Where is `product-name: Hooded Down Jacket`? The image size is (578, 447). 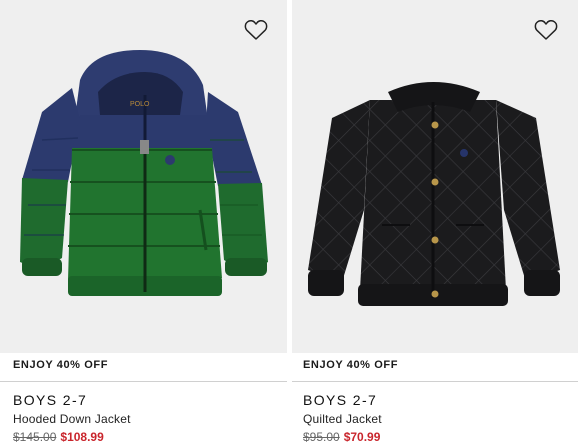
product-name: Hooded Down Jacket is located at coordinates (72, 419).